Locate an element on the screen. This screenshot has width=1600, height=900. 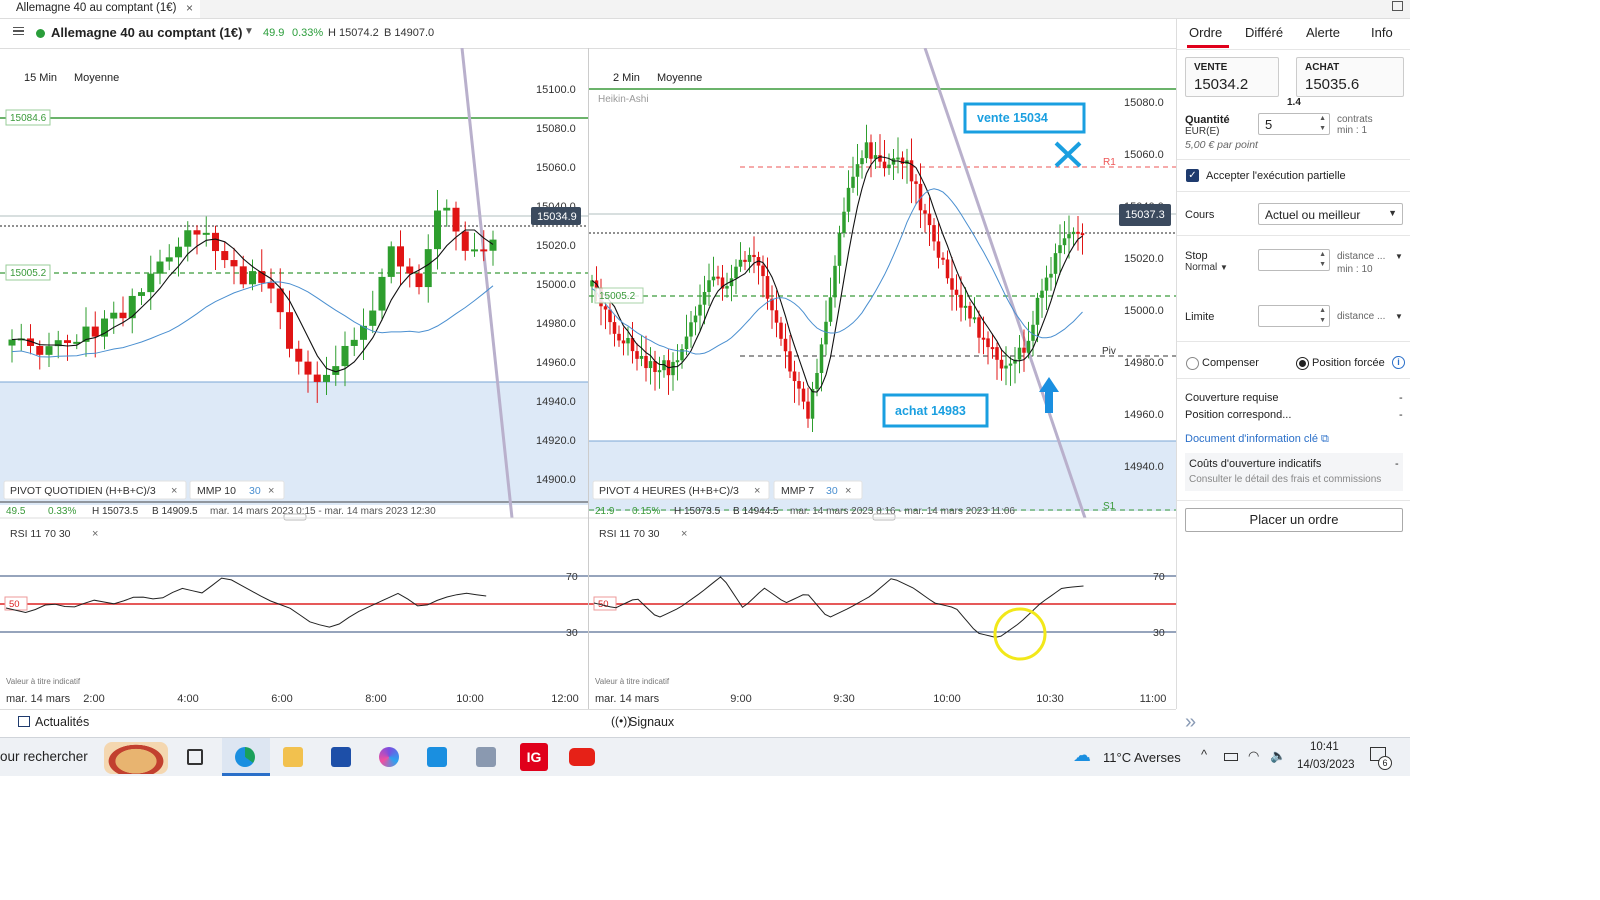
x-tick-label: 2:00 is located at coordinates (93, 699).